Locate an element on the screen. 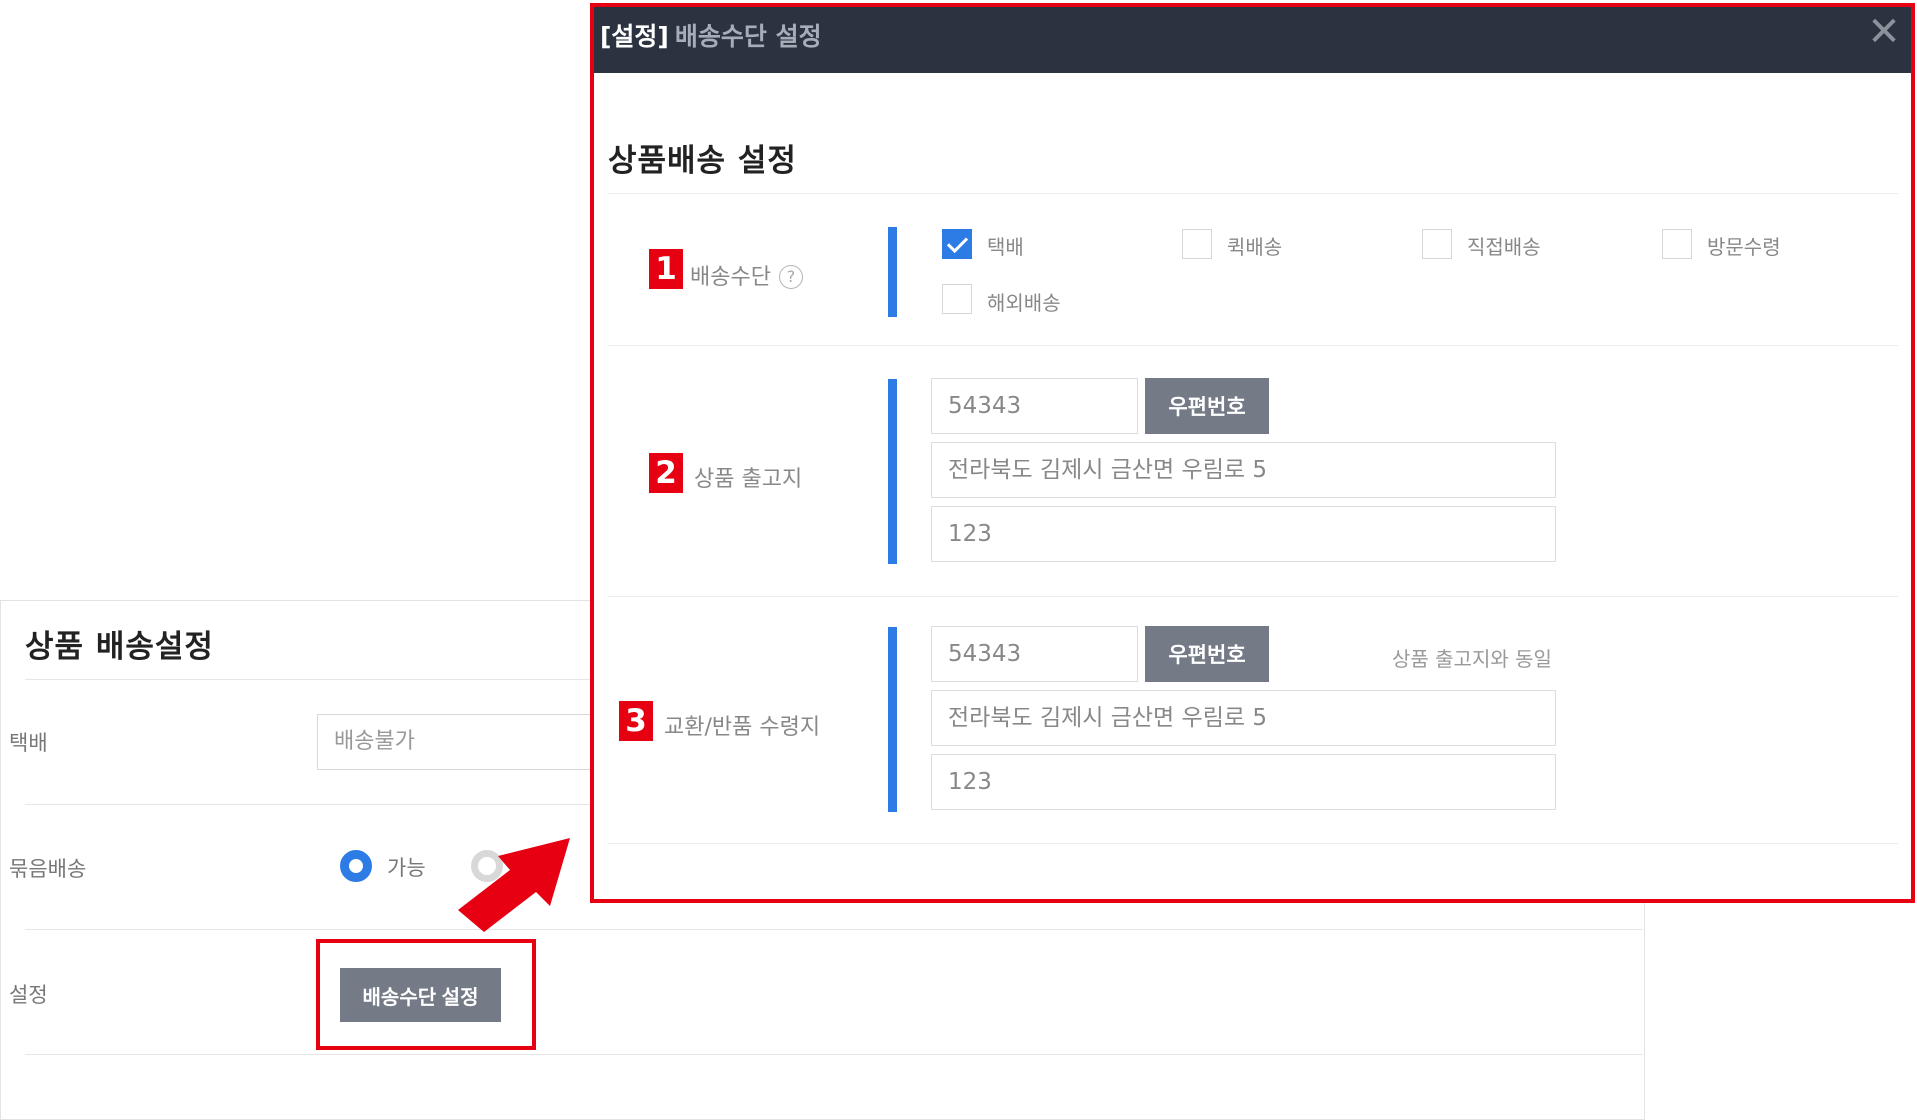 The height and width of the screenshot is (1120, 1917). return-zip-input: 54343 is located at coordinates (1034, 654).